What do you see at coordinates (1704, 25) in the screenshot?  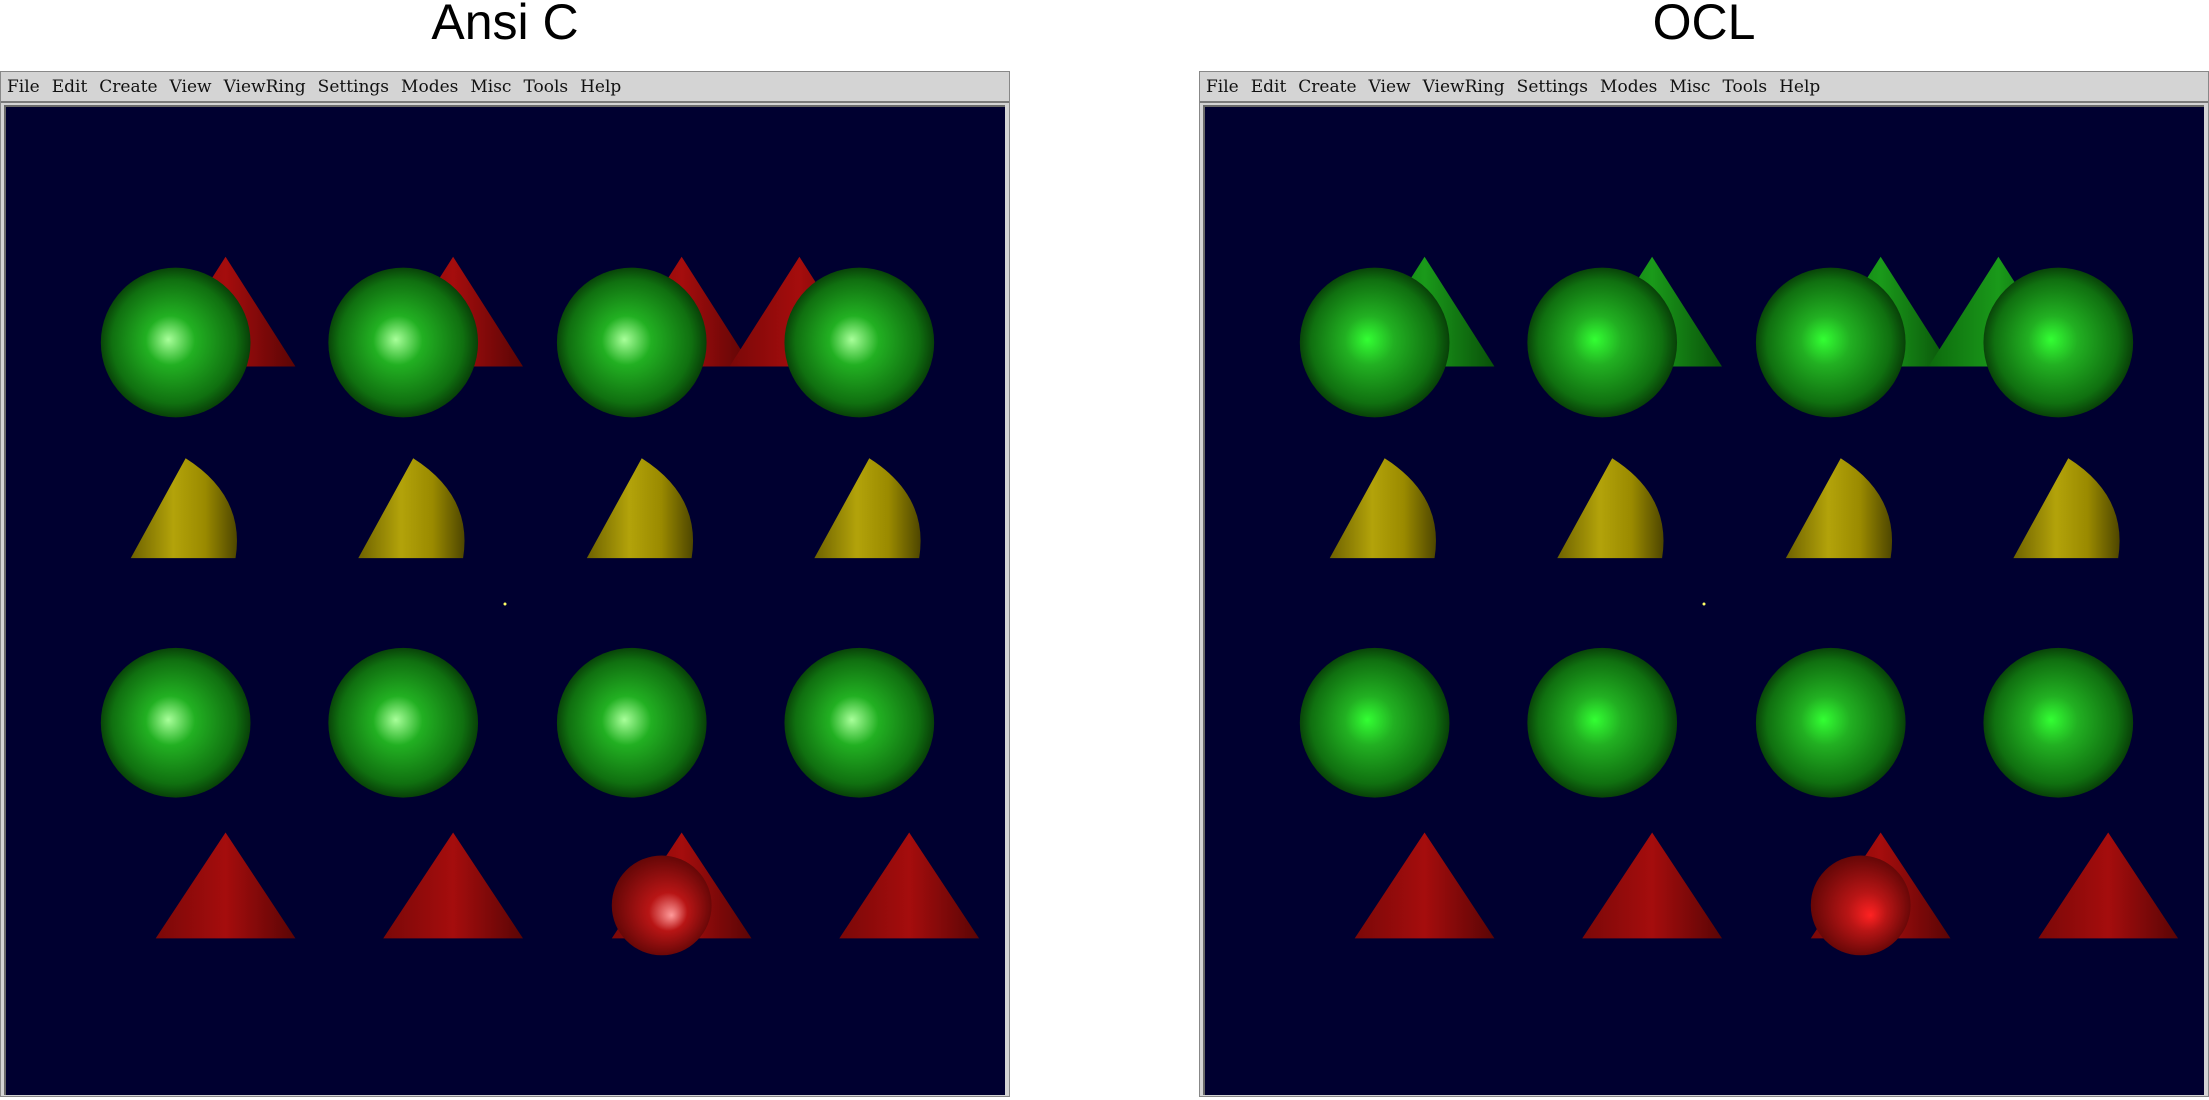 I see `panel-title-ocl: OCL` at bounding box center [1704, 25].